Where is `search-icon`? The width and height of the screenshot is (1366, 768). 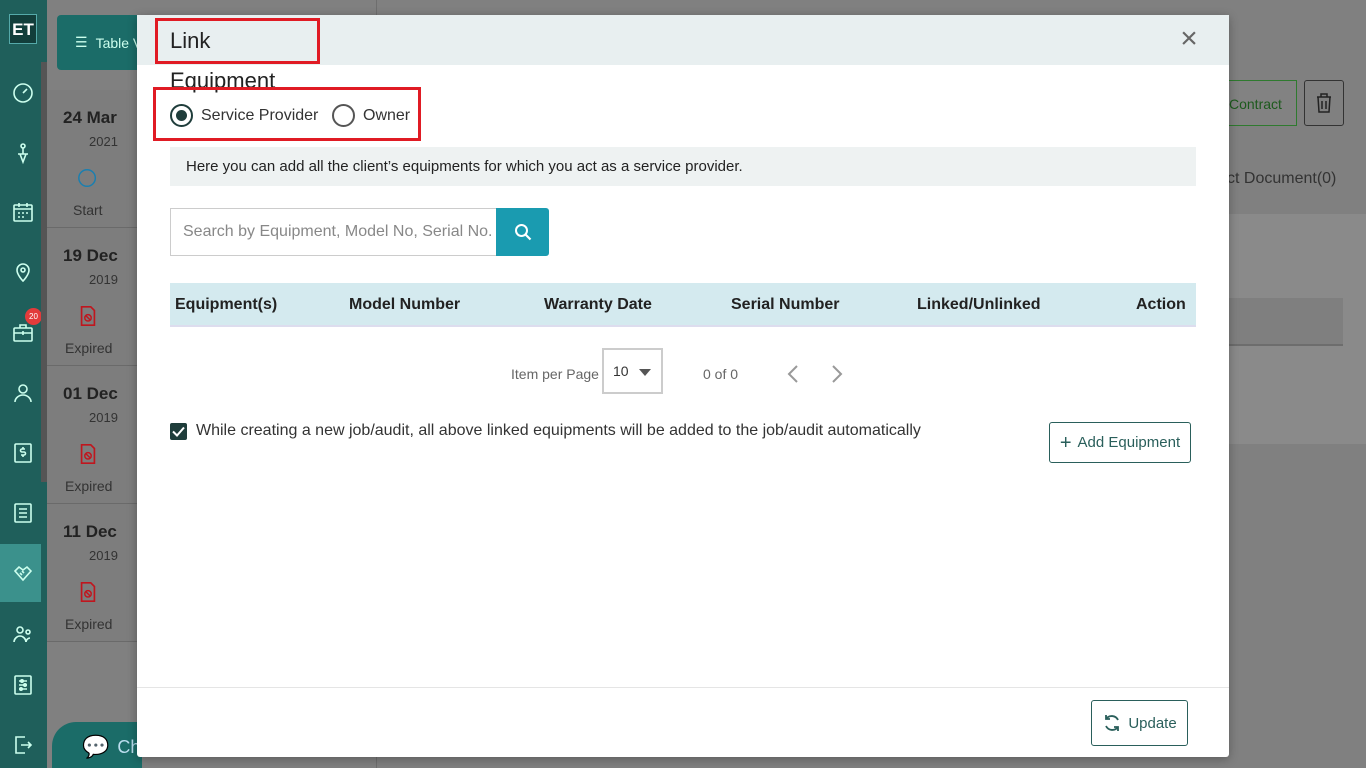
search-icon is located at coordinates (522, 232).